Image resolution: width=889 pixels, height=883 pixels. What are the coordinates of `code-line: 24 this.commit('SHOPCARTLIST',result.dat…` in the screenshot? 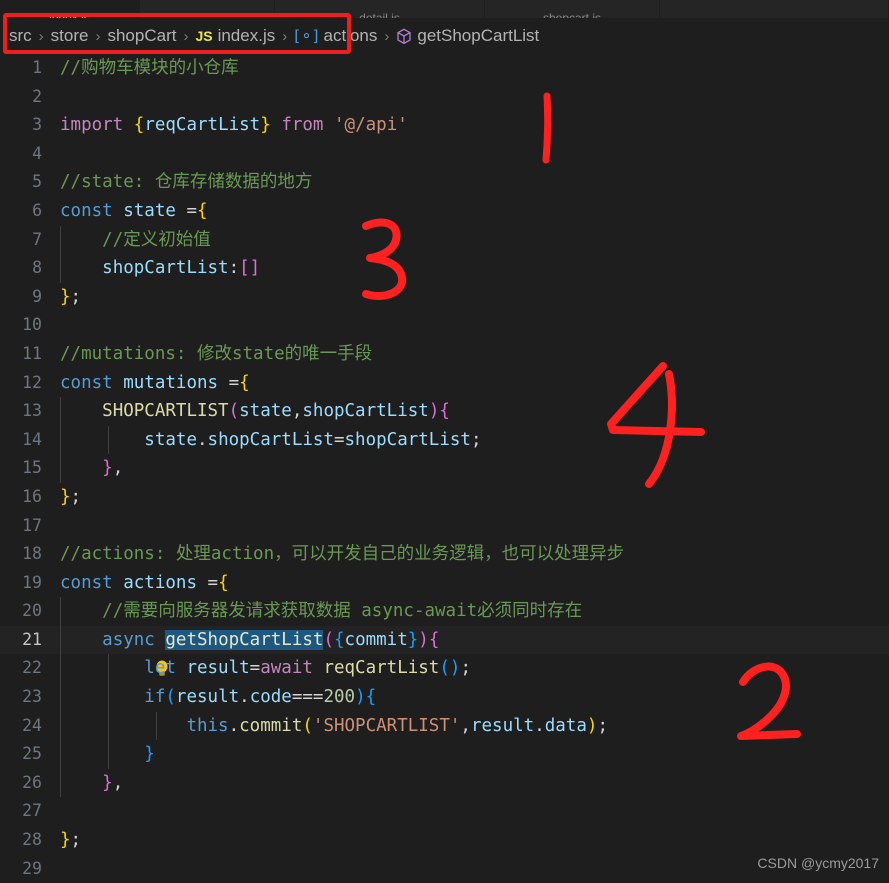 It's located at (444, 726).